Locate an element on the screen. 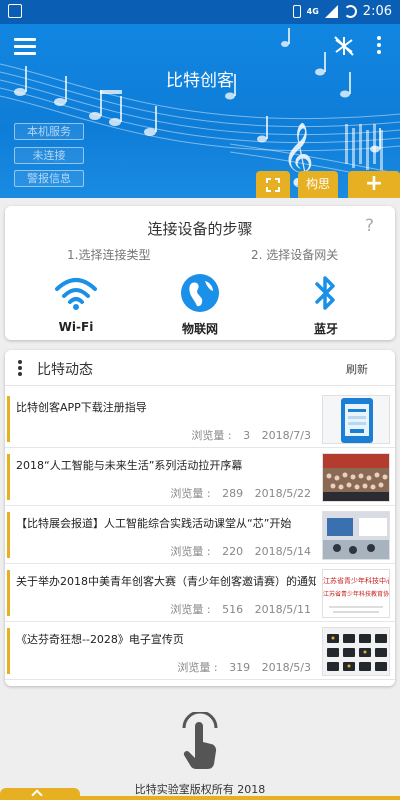  status-icons: 4G 2:06 is located at coordinates (342, 11).